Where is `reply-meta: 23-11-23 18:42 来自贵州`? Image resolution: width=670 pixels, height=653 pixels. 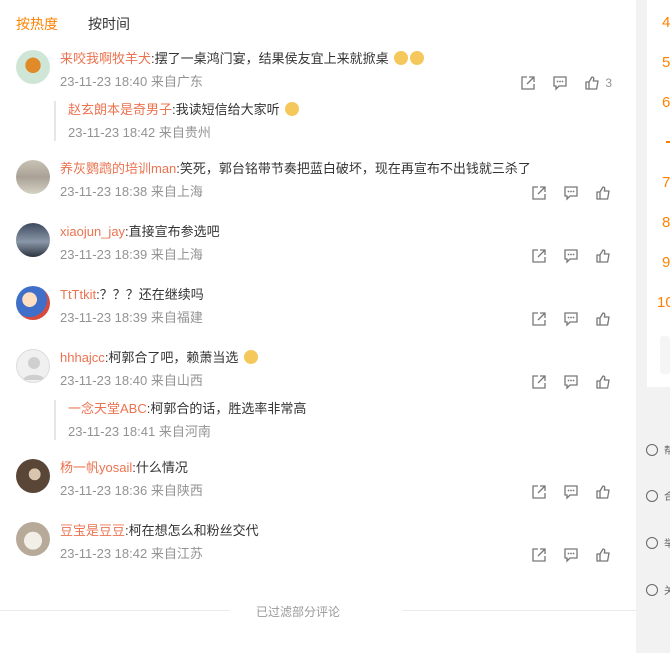 reply-meta: 23-11-23 18:42 来自贵州 is located at coordinates (139, 132).